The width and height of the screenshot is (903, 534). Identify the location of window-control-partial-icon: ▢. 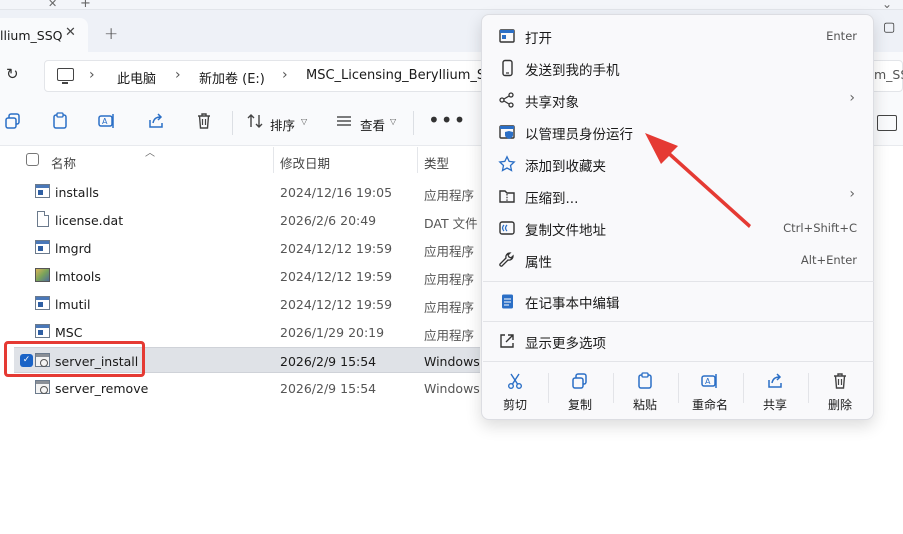
(889, 27).